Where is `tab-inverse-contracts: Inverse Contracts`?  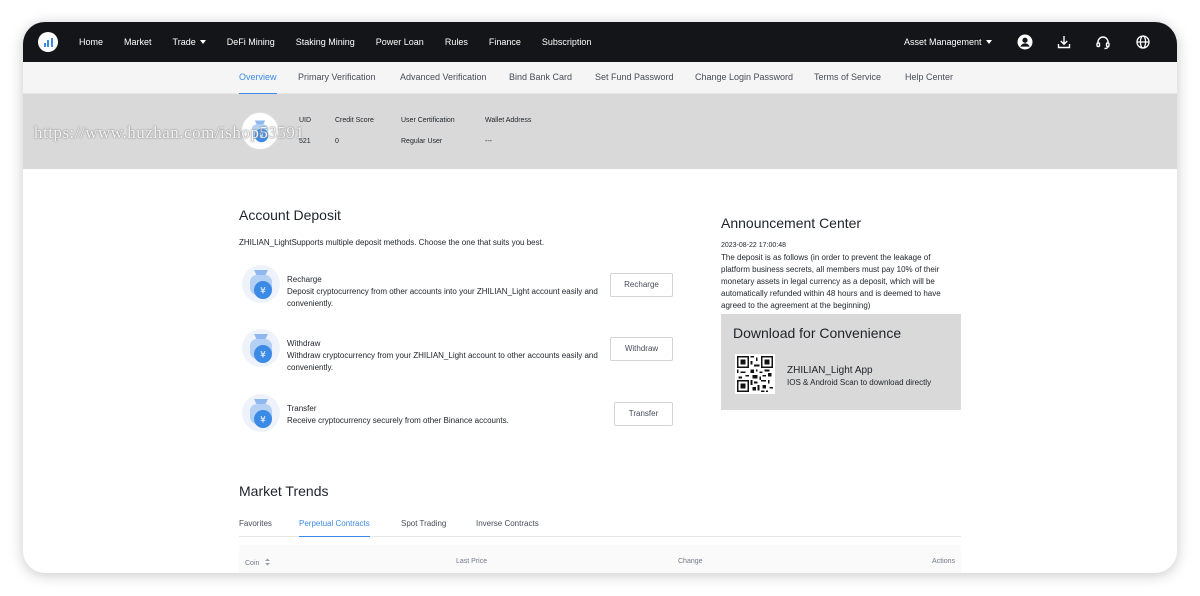 tab-inverse-contracts: Inverse Contracts is located at coordinates (507, 528).